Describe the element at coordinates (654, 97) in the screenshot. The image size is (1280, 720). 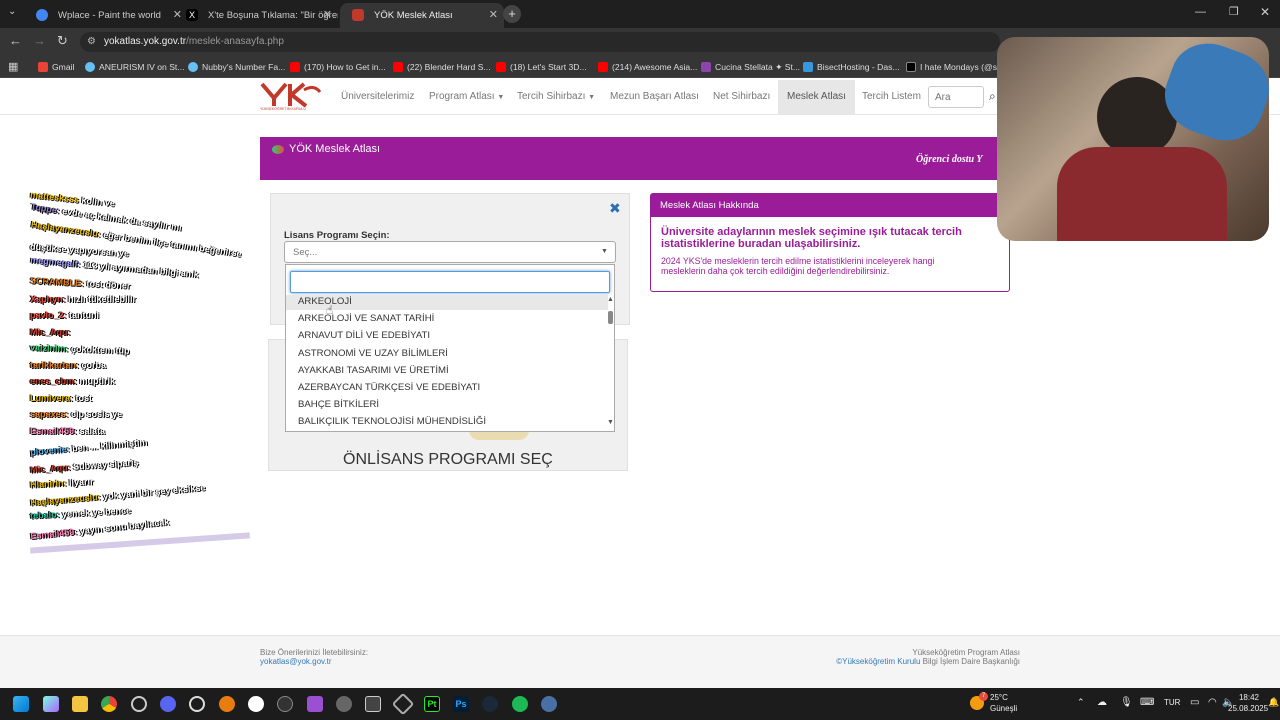
I see `nav-mezun-basari-atlasi: Mezun Başarı Atlası` at that location.